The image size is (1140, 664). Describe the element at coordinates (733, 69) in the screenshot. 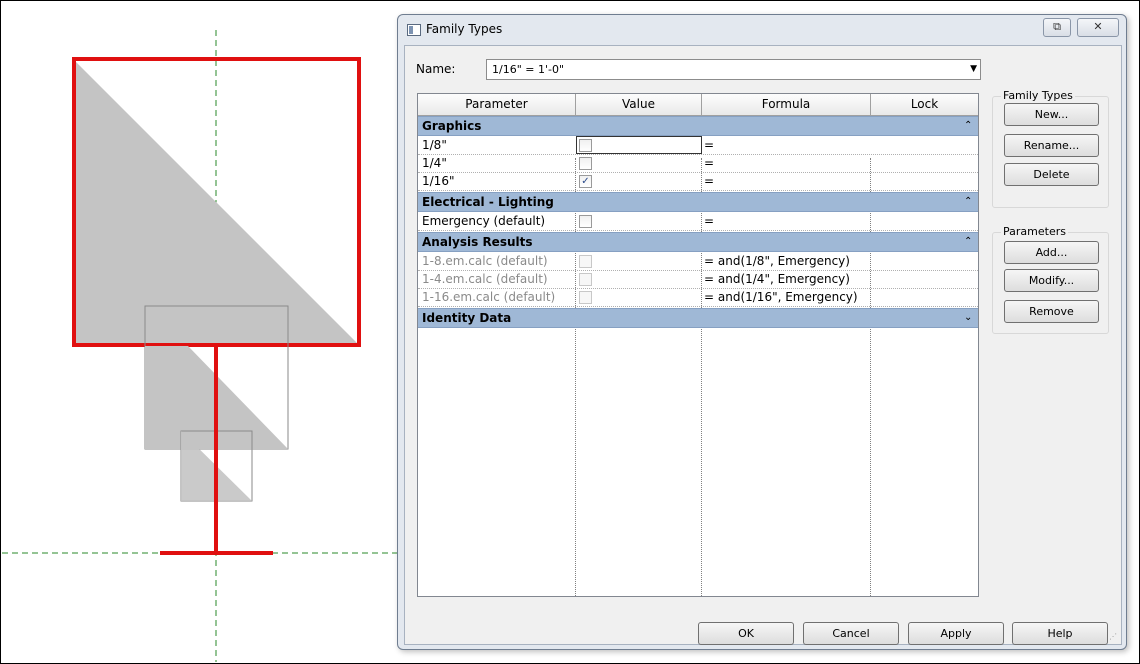

I see `name-dropdown: 1/16" = 1'-0" ▼` at that location.